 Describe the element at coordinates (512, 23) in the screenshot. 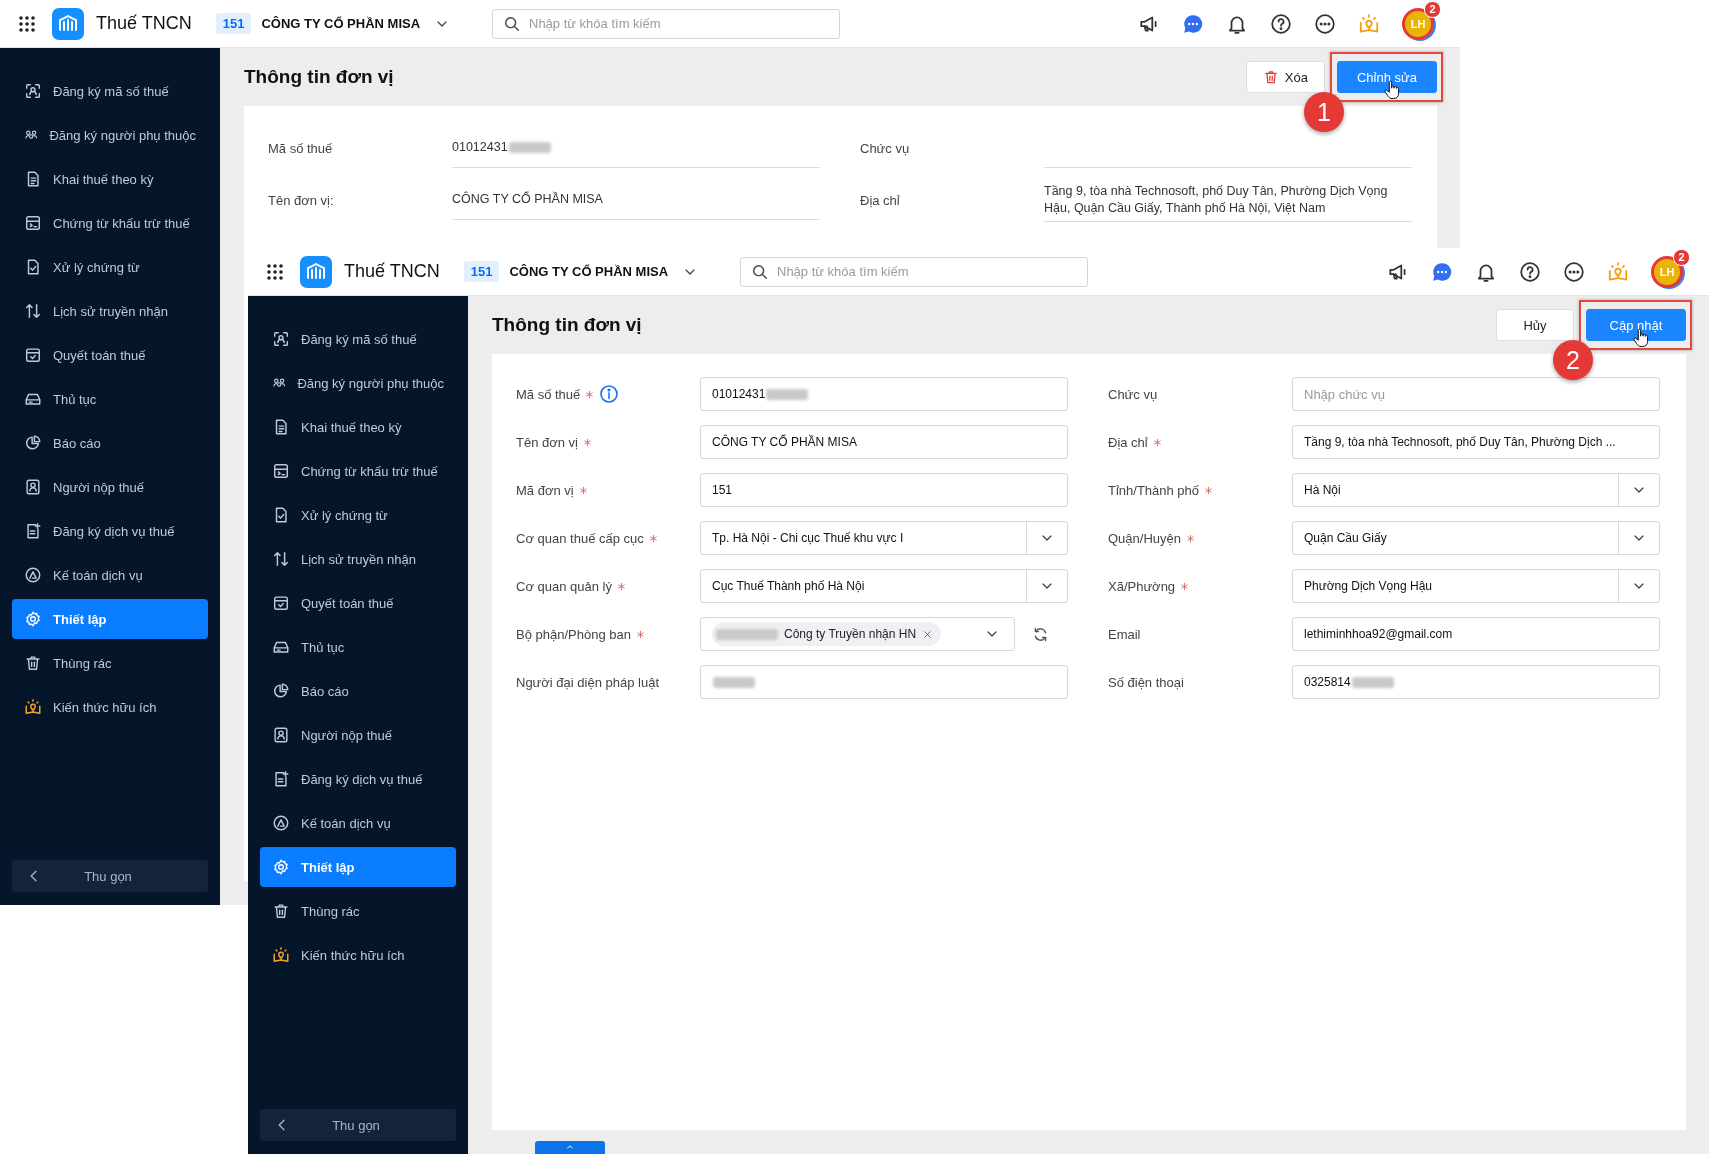

I see `search-icon` at that location.